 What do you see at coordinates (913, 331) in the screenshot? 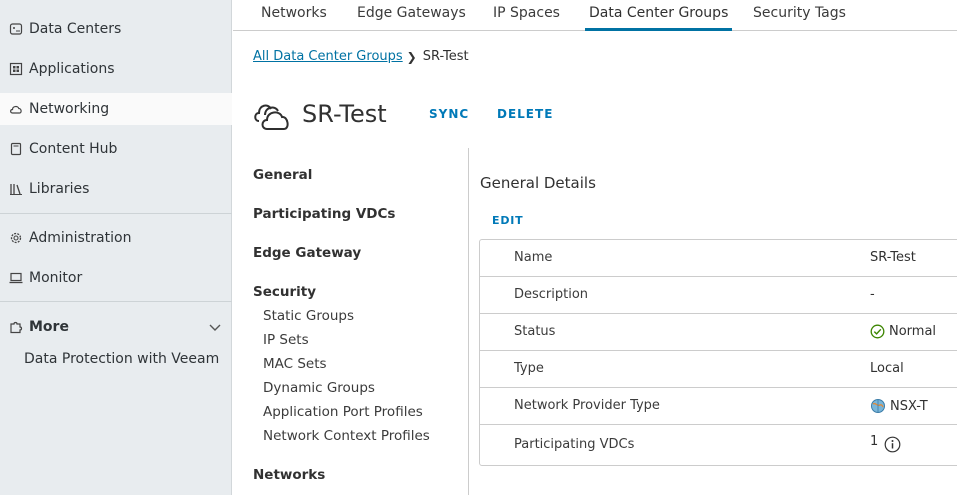
I see `status-text: Normal` at bounding box center [913, 331].